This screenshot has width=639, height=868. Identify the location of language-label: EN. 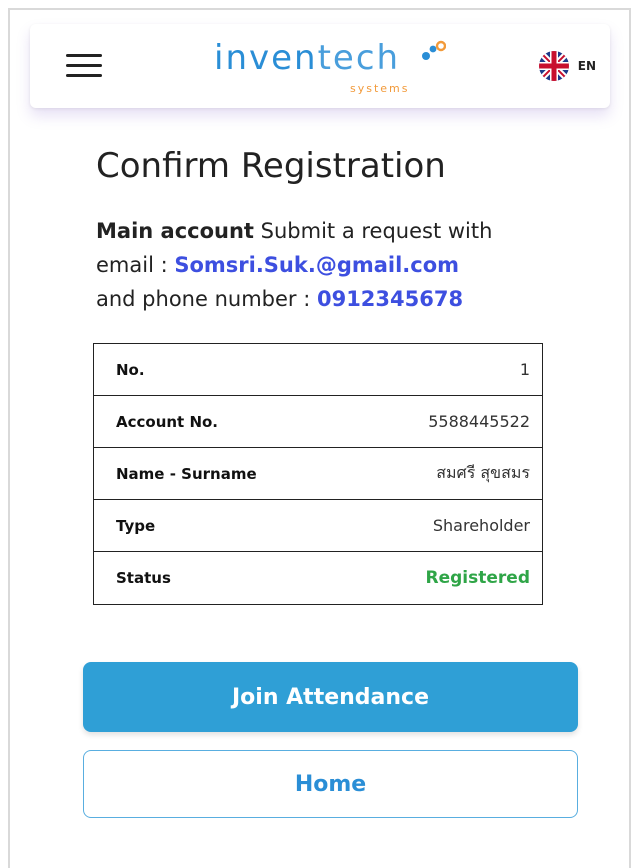
(586, 66).